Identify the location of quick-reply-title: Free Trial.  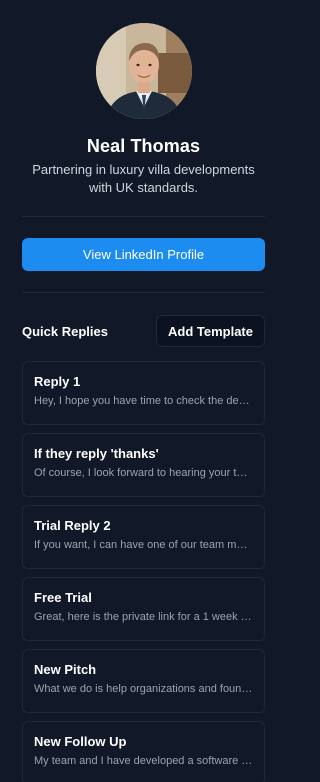
(63, 597).